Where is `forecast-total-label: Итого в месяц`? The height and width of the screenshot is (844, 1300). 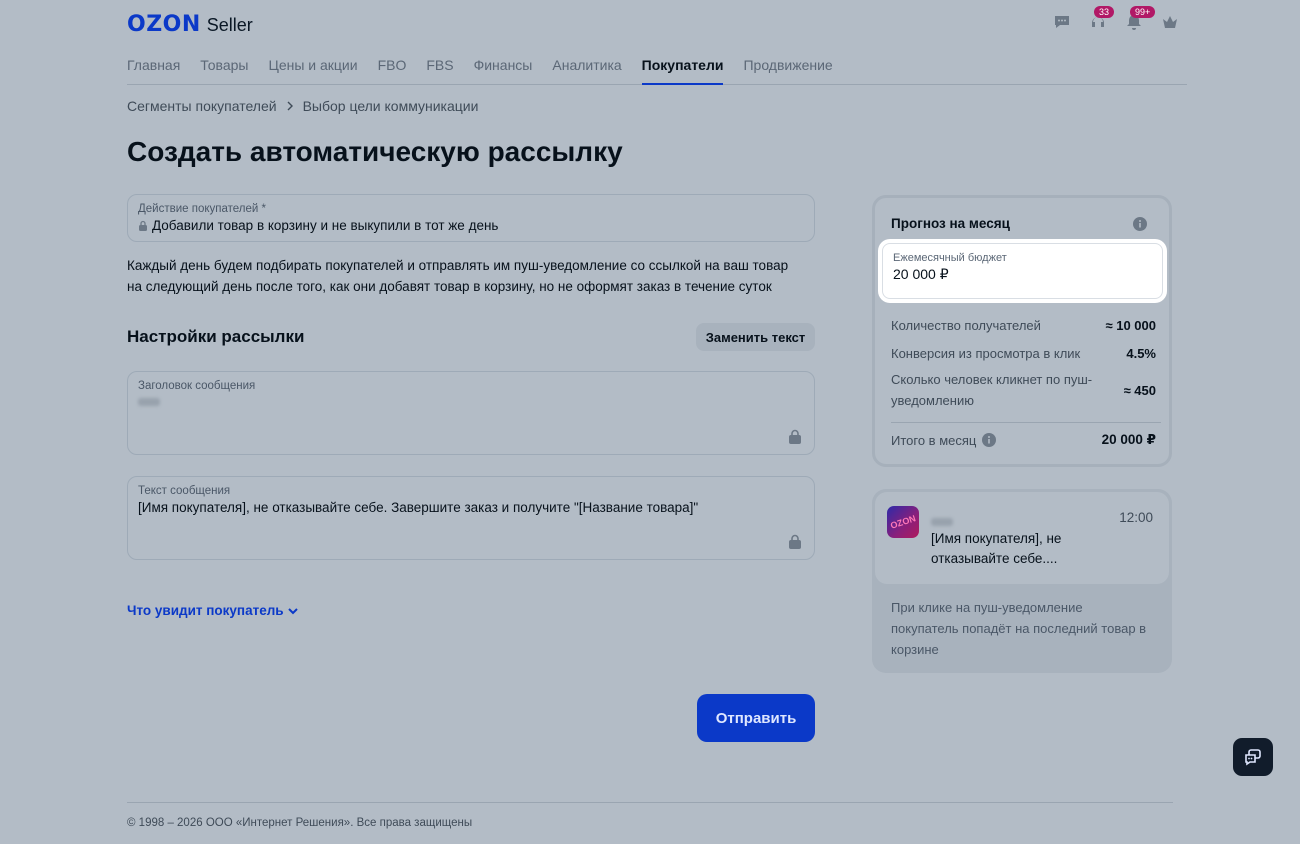
forecast-total-label: Итого в месяц is located at coordinates (934, 440).